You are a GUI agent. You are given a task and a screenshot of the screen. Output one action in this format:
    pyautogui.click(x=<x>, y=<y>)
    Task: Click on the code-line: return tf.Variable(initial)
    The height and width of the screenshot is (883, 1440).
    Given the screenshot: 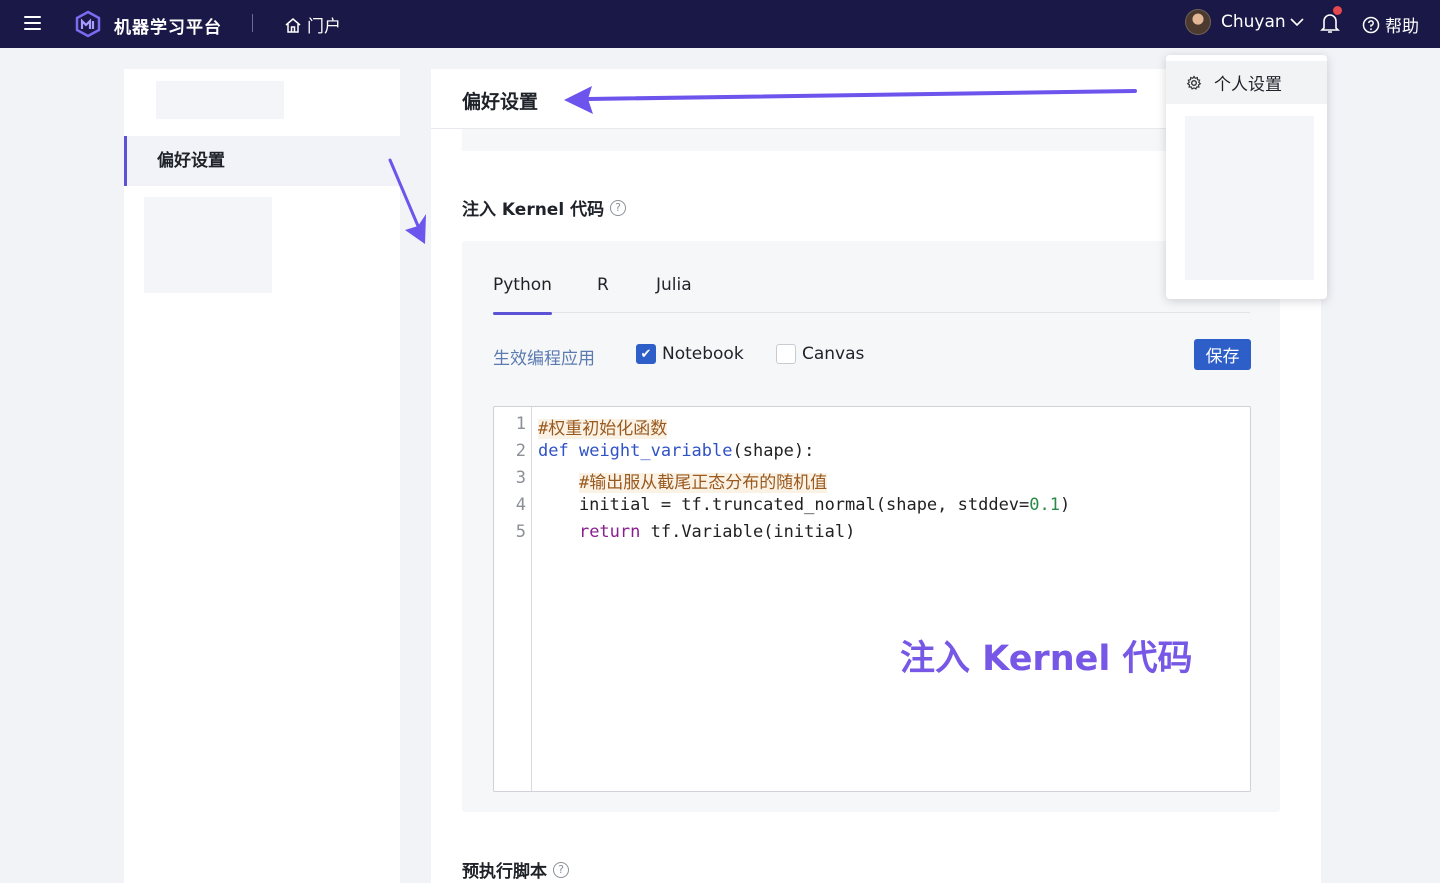 What is the action you would take?
    pyautogui.click(x=717, y=532)
    